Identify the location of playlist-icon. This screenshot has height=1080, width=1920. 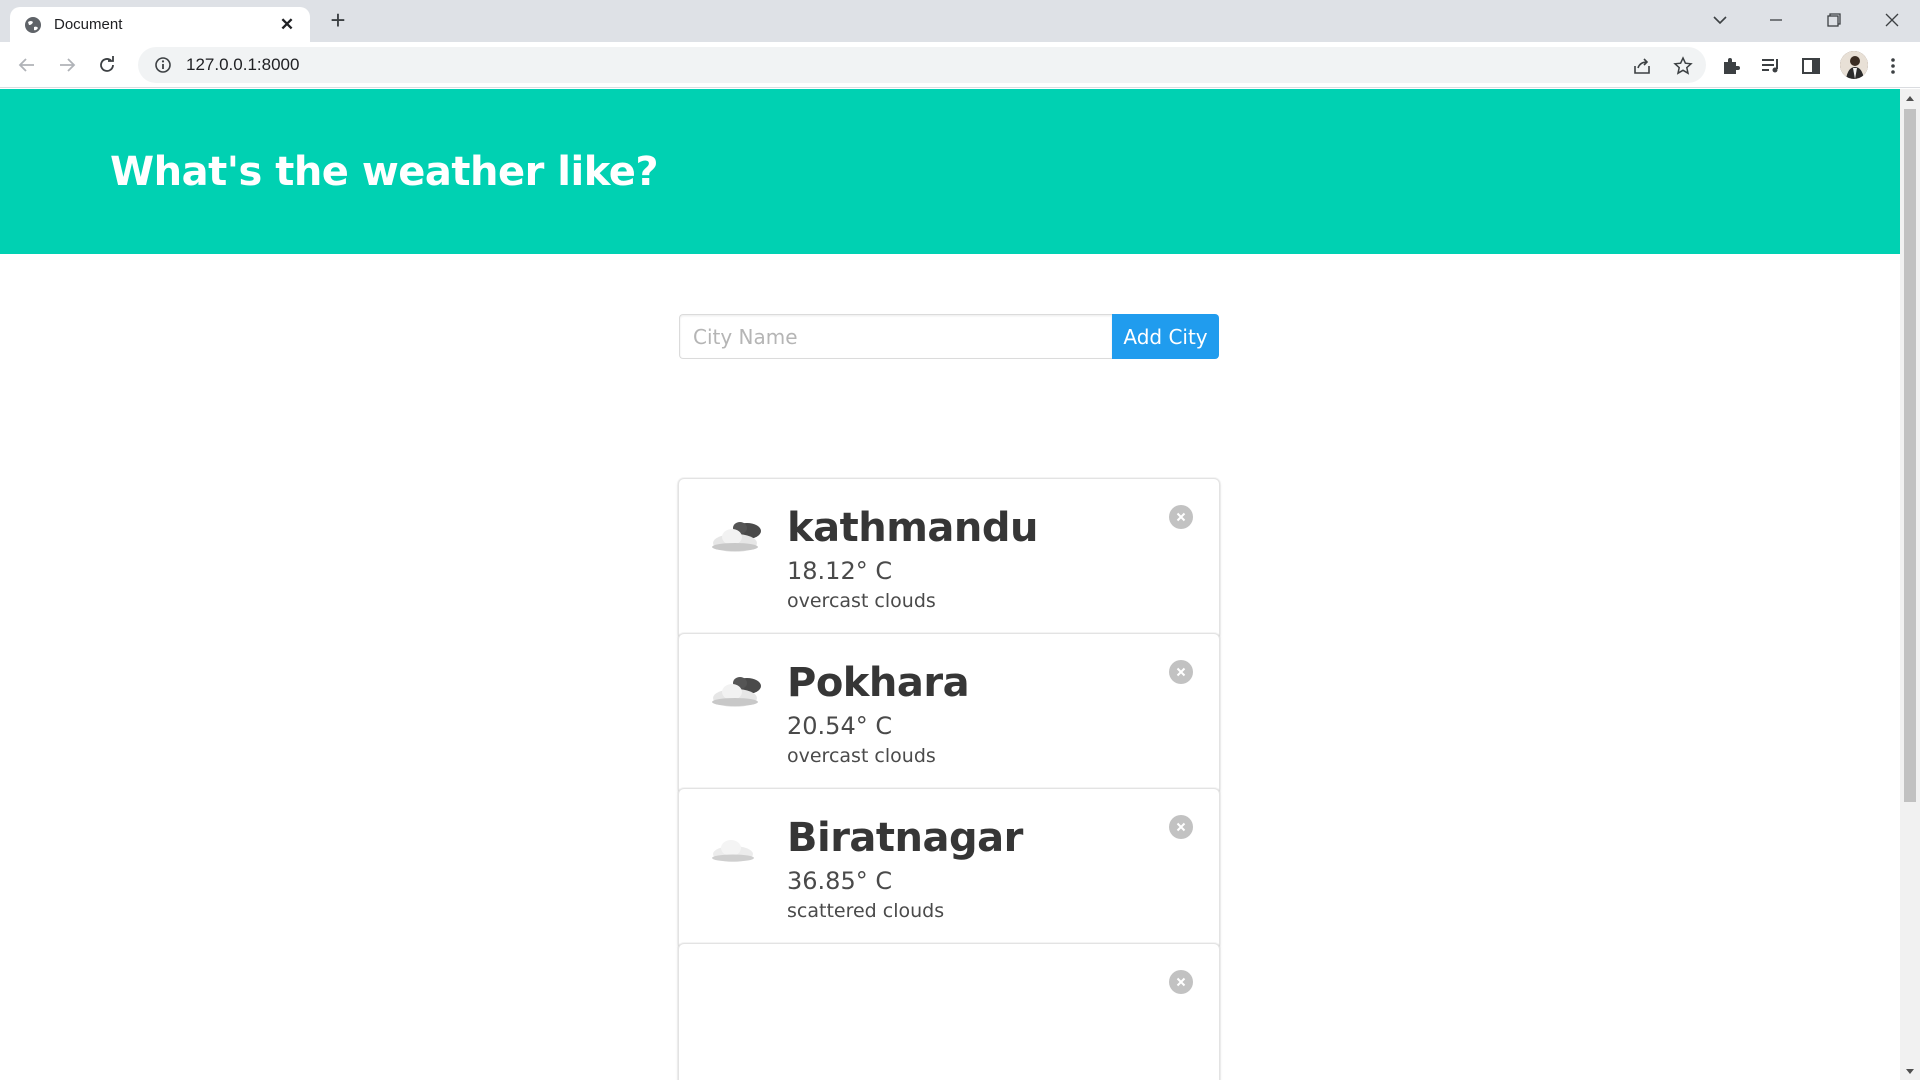
(1770, 66).